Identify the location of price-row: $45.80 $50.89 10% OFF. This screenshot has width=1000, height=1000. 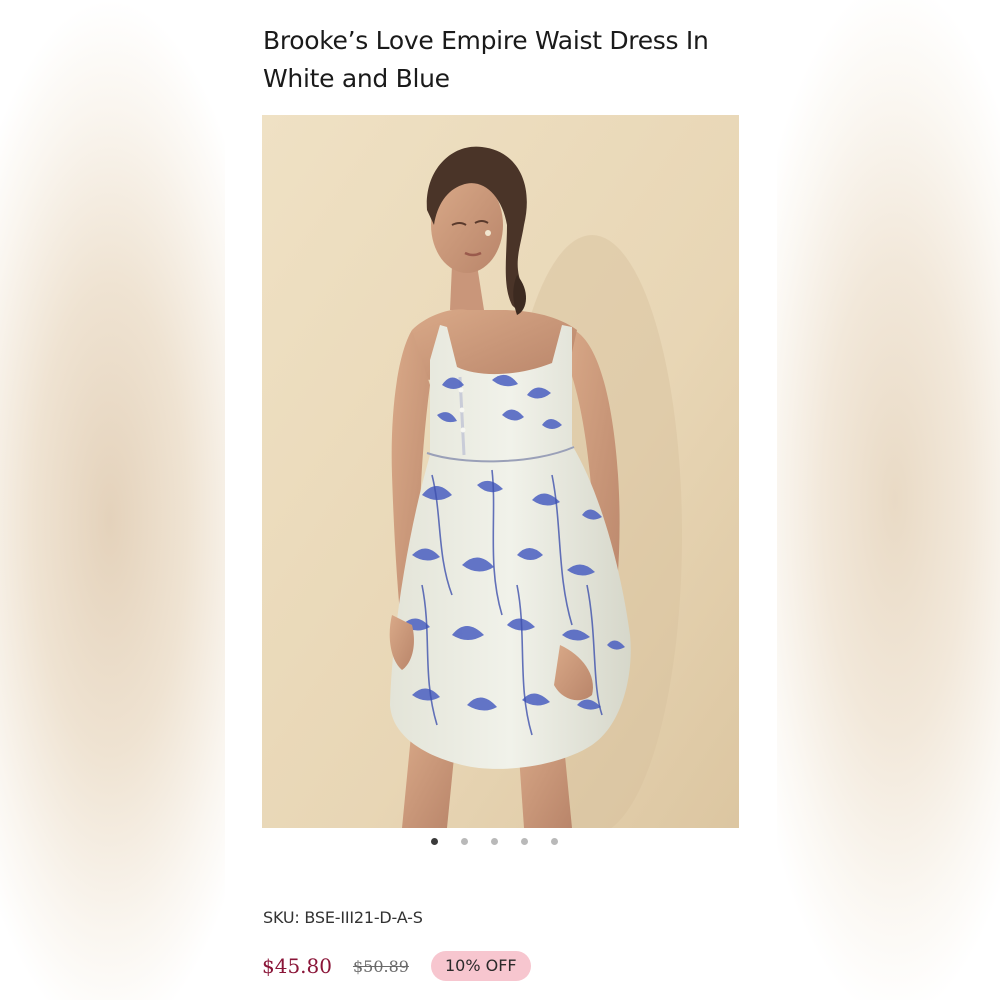
(396, 966).